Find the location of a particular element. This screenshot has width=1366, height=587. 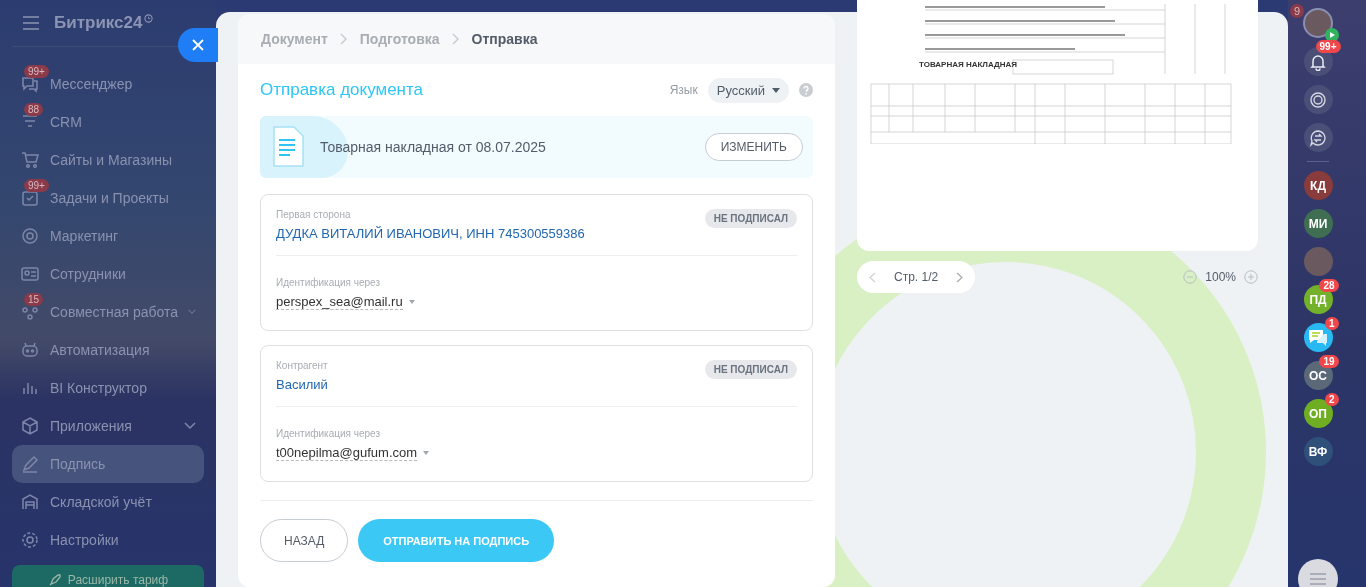

contact-avatar: МИ is located at coordinates (1318, 223).